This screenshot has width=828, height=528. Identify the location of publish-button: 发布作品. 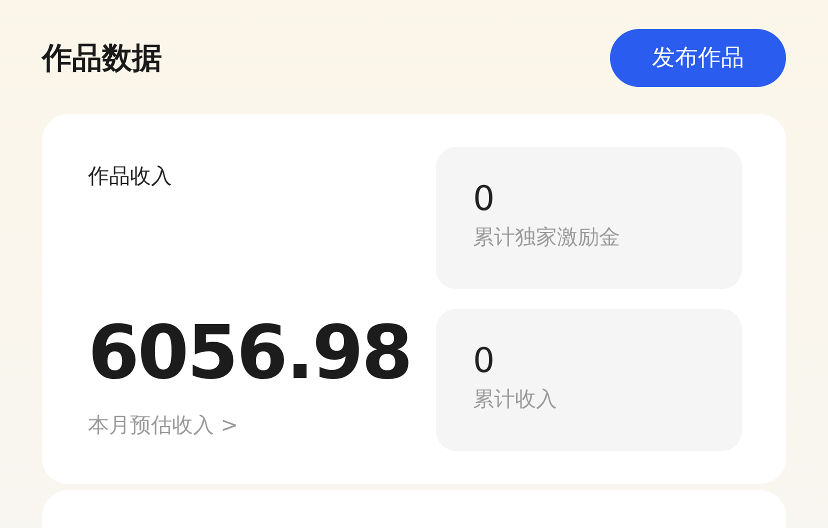
(698, 58).